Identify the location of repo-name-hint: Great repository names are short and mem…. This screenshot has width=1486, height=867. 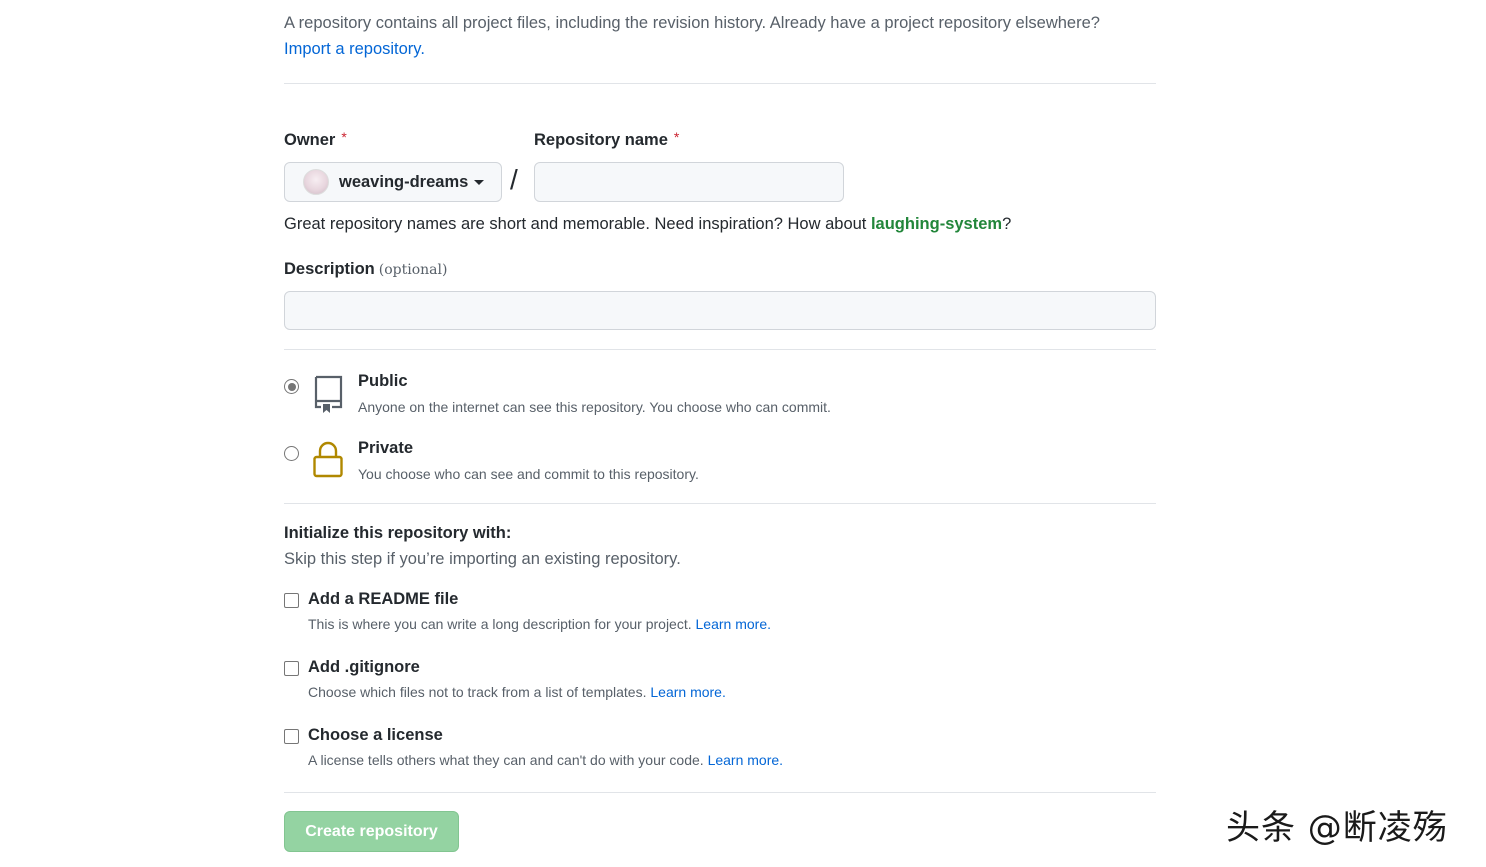
(647, 224).